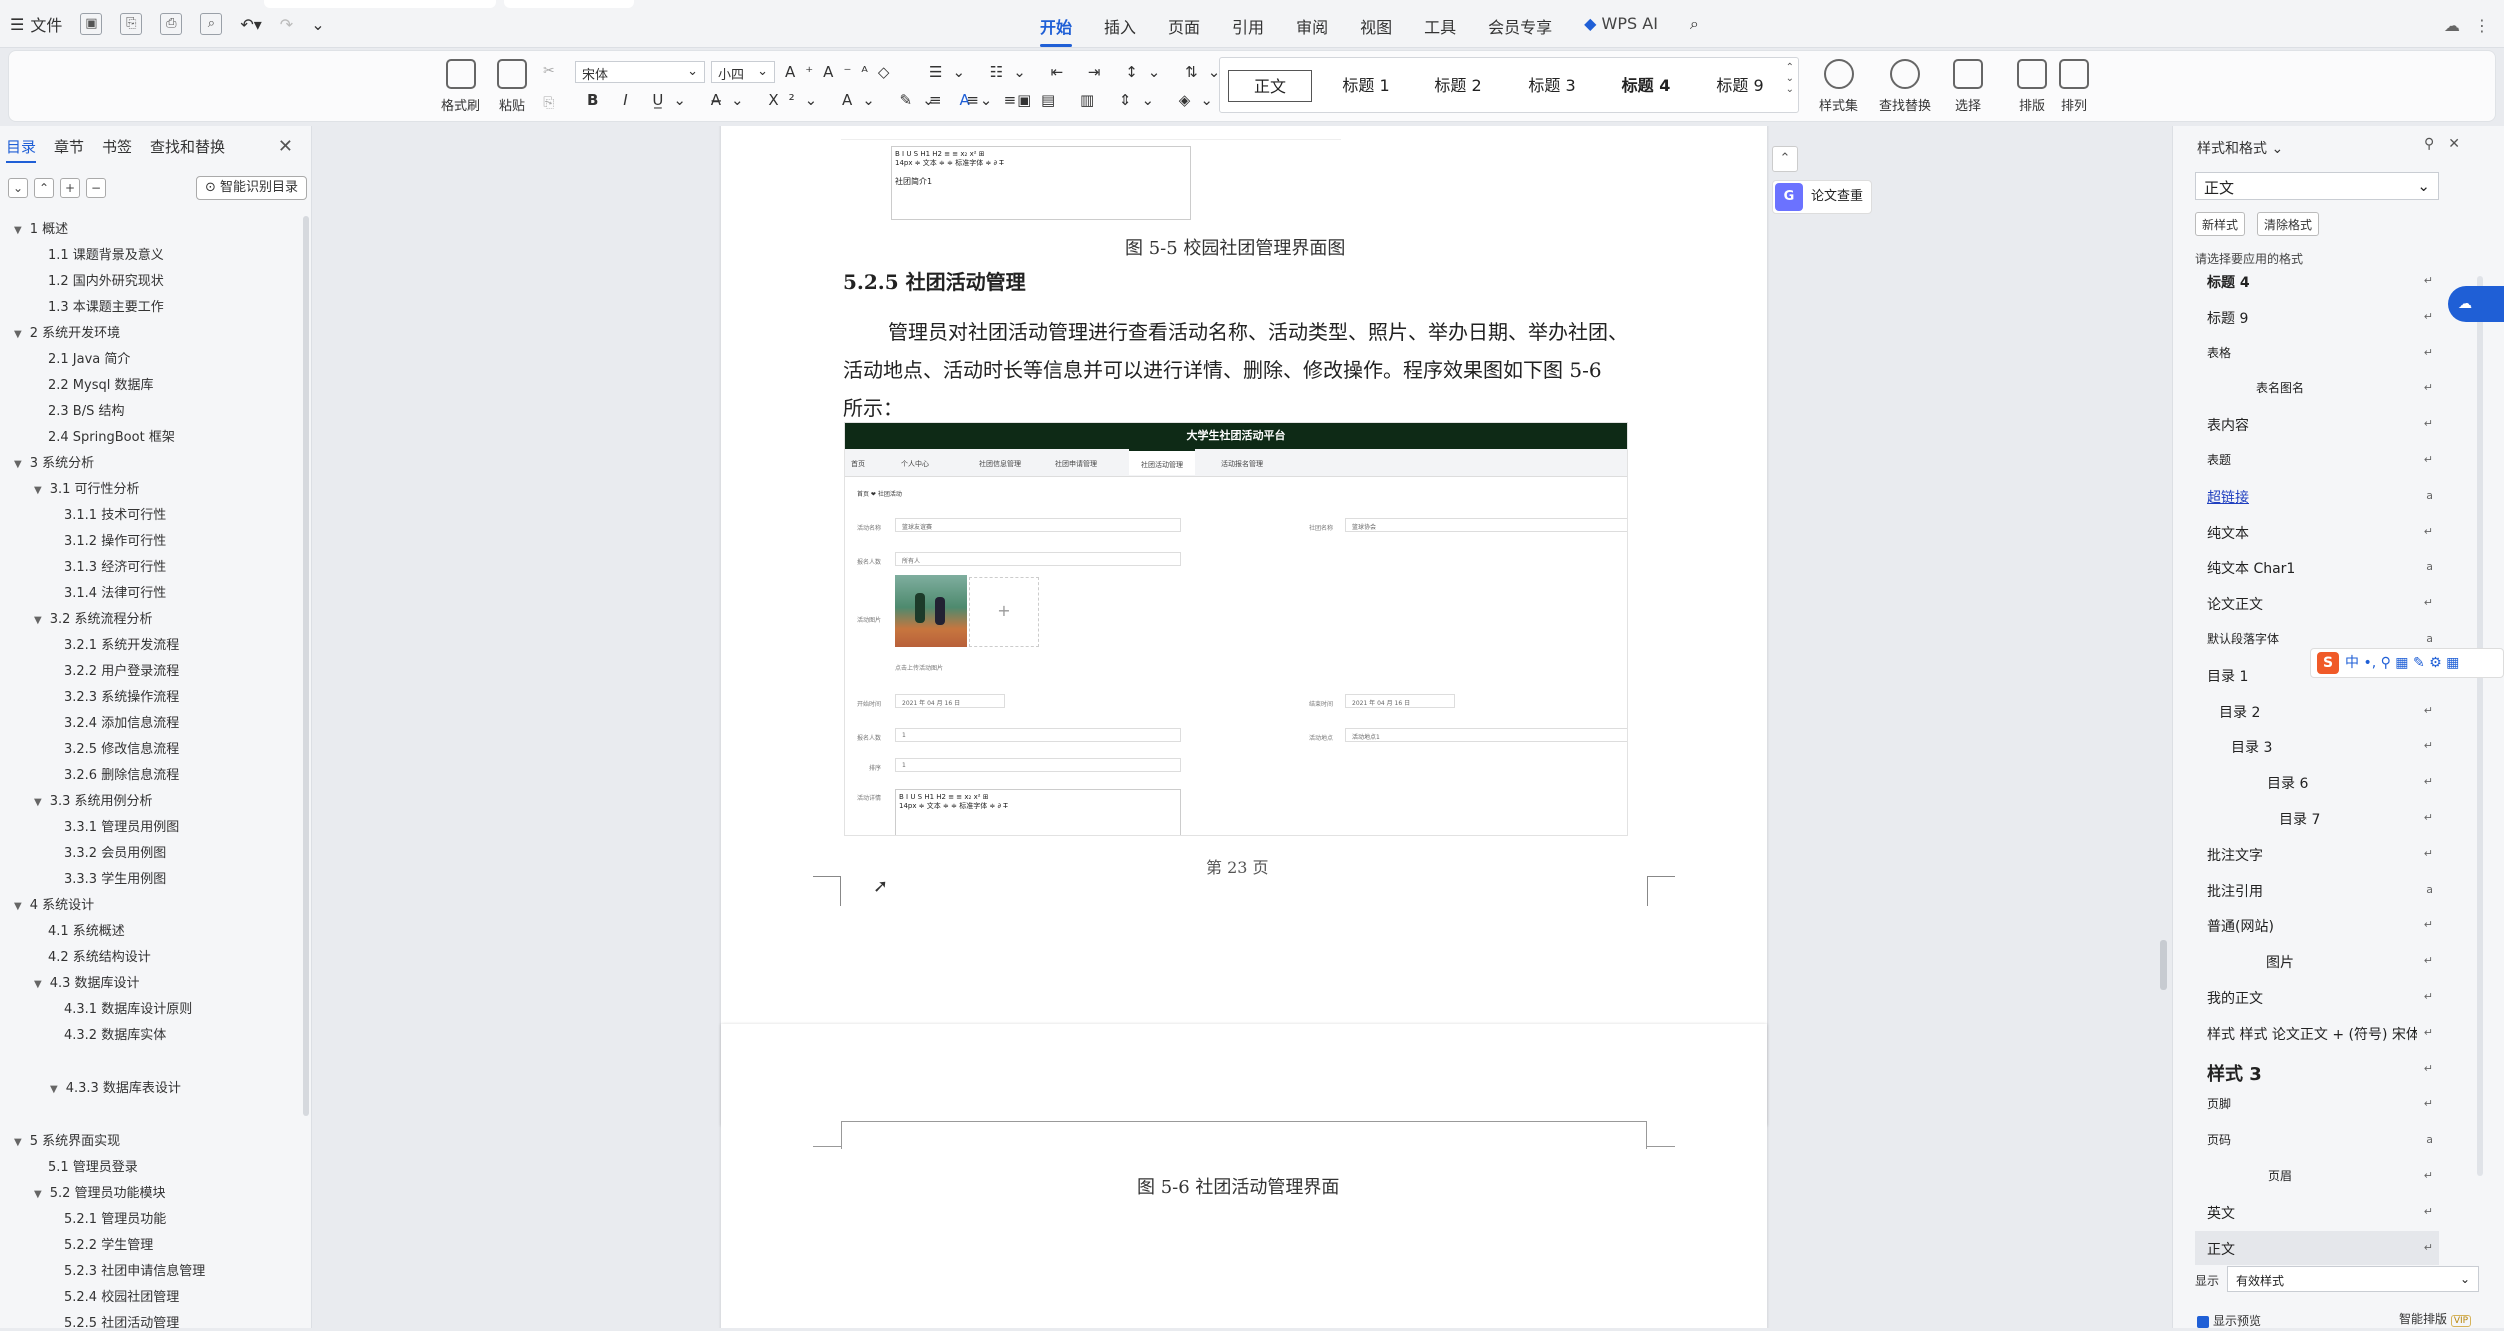 This screenshot has height=1331, width=2504. What do you see at coordinates (115, 851) in the screenshot?
I see `toc-item: 3.3.2 会员用例图` at bounding box center [115, 851].